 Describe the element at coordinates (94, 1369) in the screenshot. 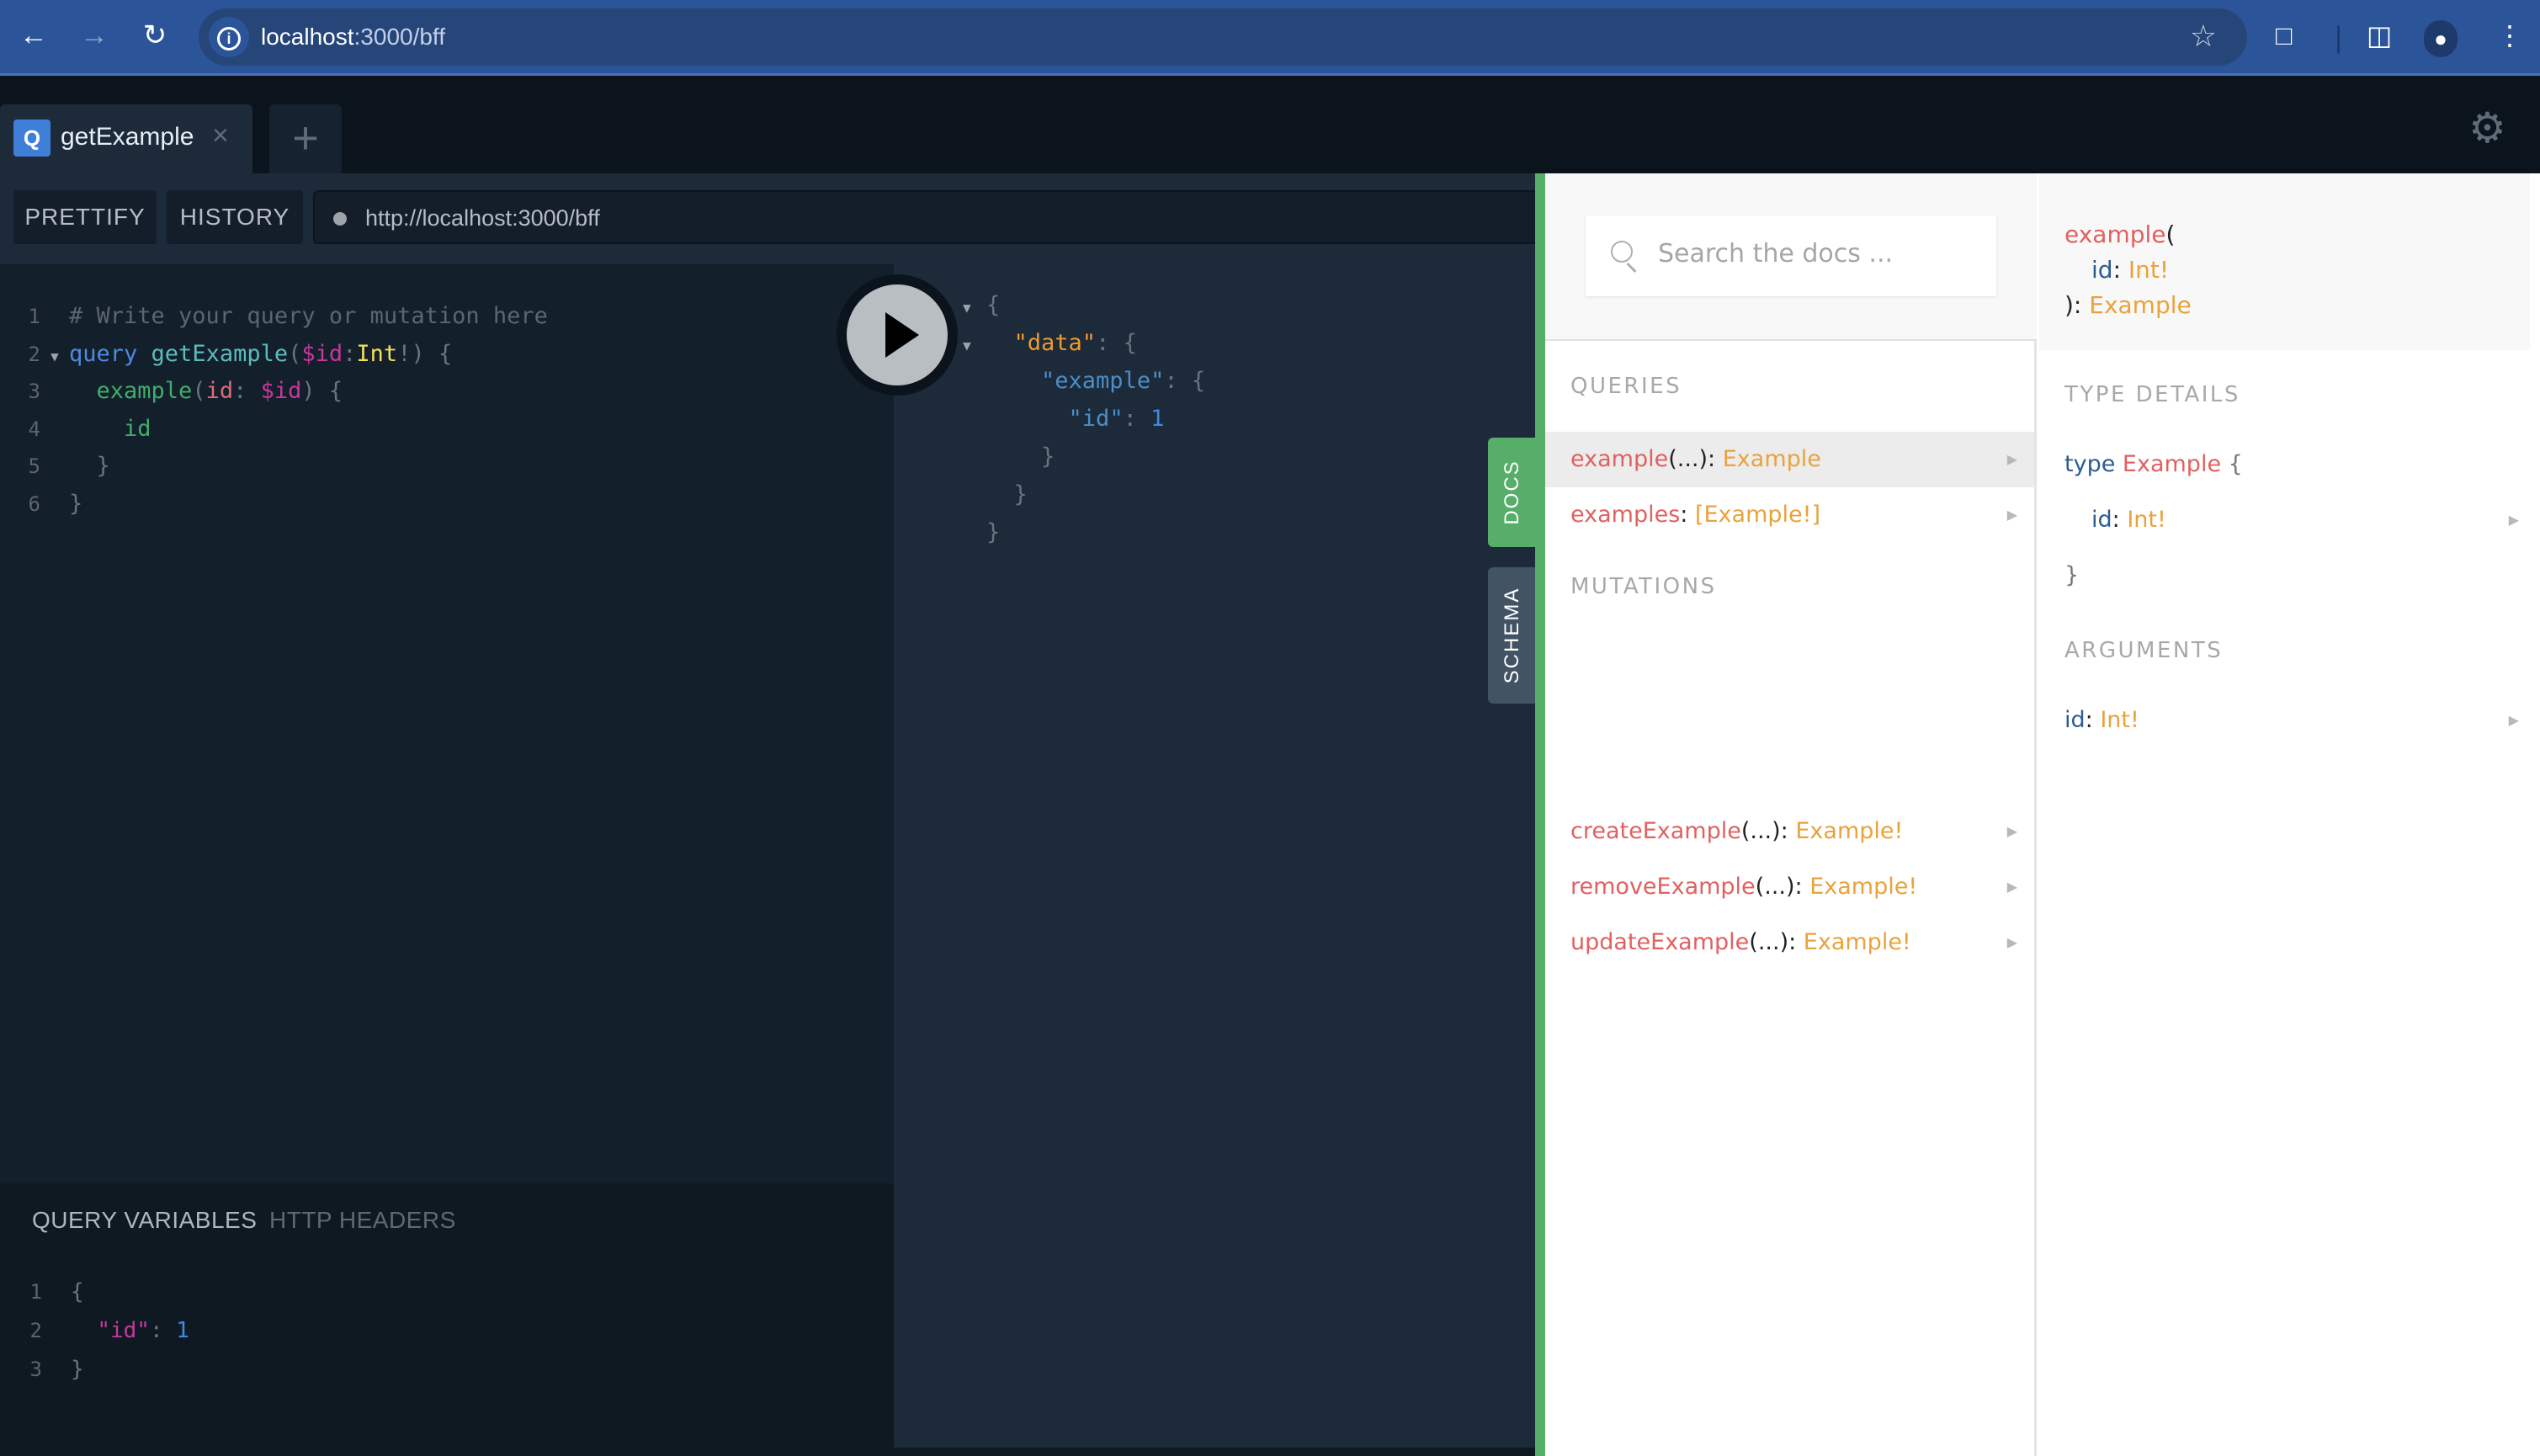

I see `editor-line: 3 }` at that location.